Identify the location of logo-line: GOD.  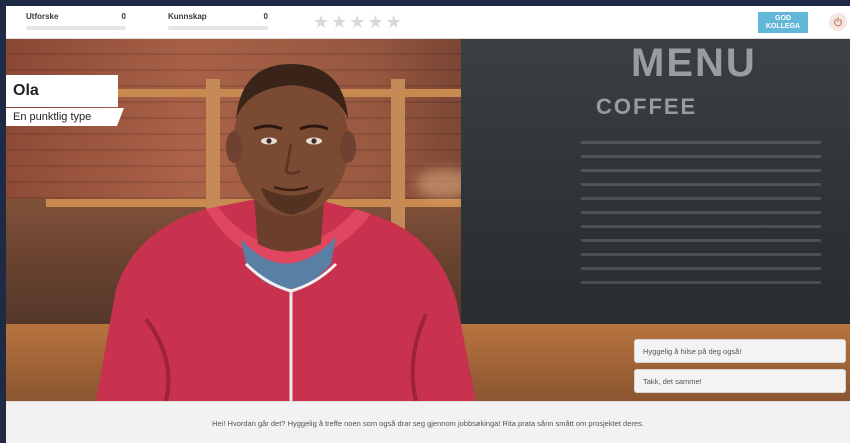
(783, 18).